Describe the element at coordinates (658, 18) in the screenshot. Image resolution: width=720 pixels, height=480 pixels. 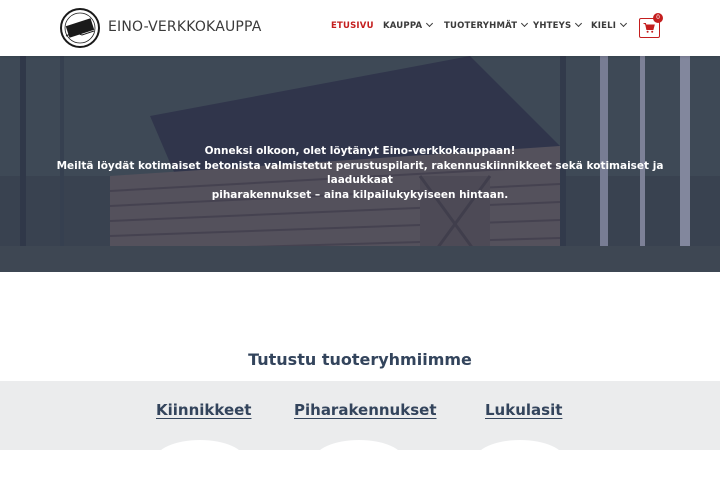
I see `cart-count-badge: 0` at that location.